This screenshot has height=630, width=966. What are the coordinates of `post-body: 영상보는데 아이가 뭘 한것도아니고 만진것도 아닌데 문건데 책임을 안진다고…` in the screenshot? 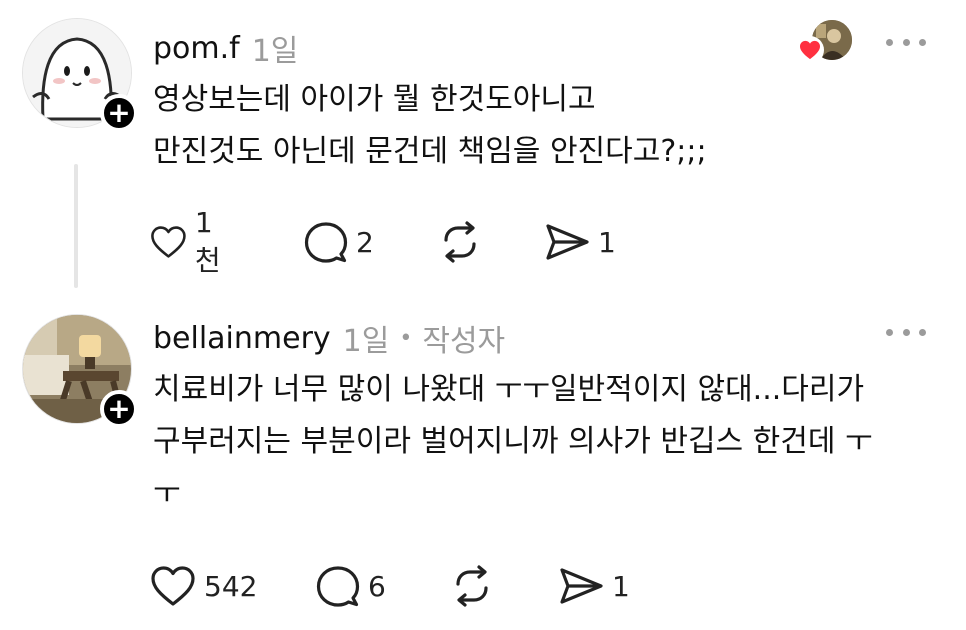 It's located at (430, 125).